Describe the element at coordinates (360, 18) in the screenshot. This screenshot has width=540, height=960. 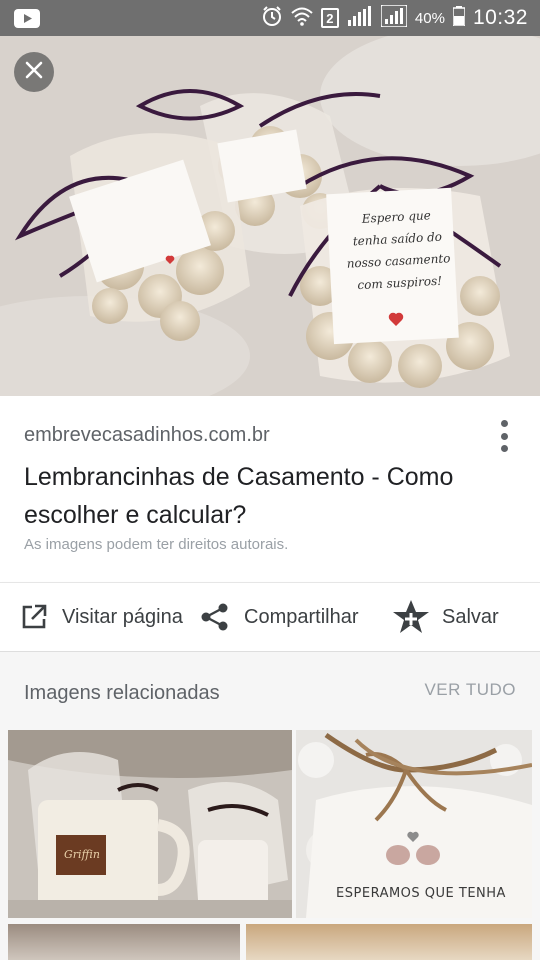
I see `signal-icon` at that location.